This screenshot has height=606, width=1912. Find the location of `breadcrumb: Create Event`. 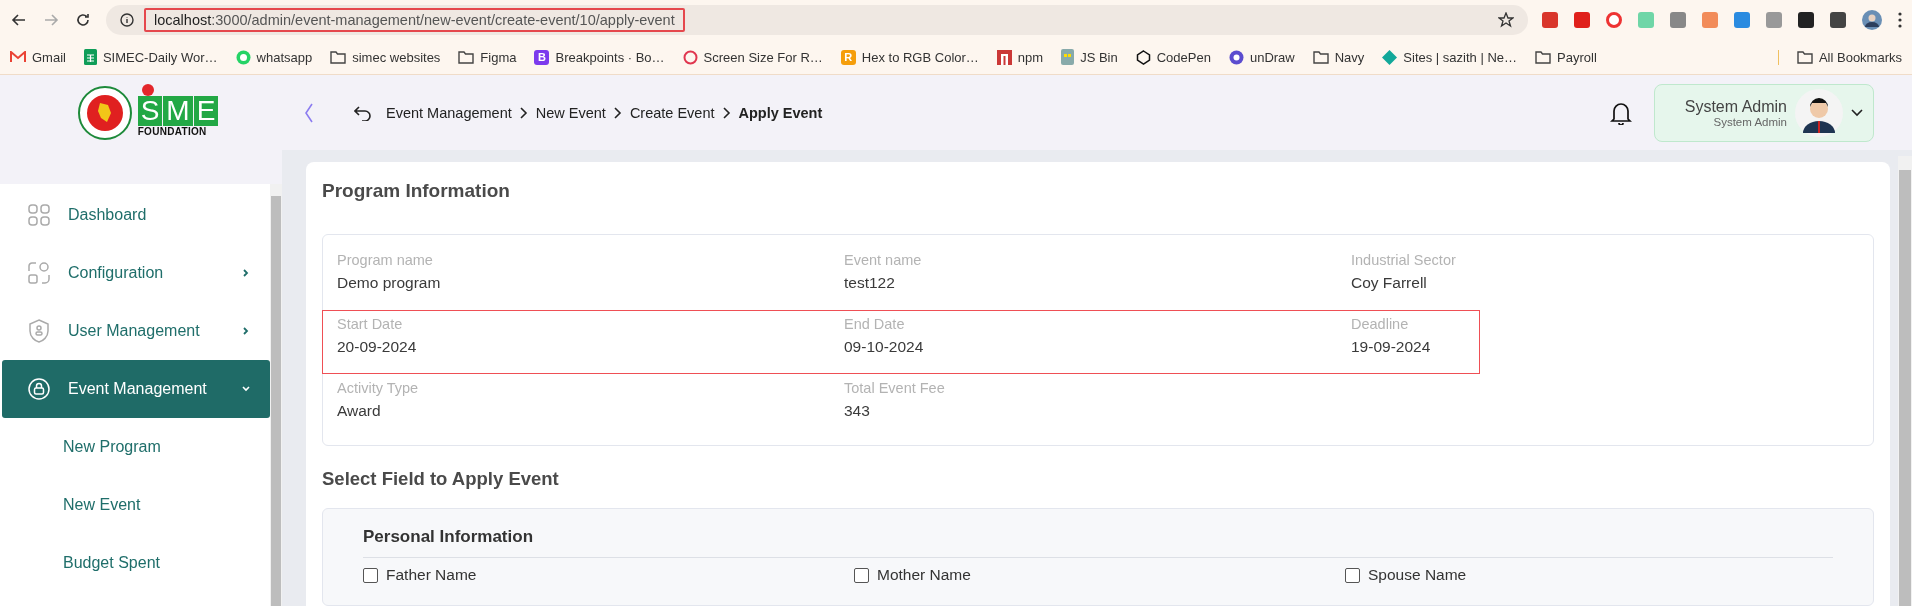

breadcrumb: Create Event is located at coordinates (672, 112).